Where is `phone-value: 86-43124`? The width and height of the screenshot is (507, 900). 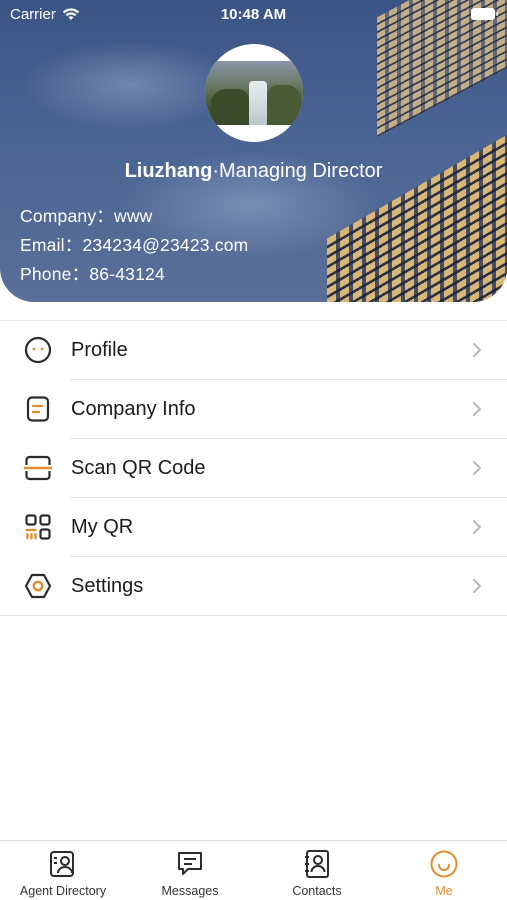
phone-value: 86-43124 is located at coordinates (127, 274).